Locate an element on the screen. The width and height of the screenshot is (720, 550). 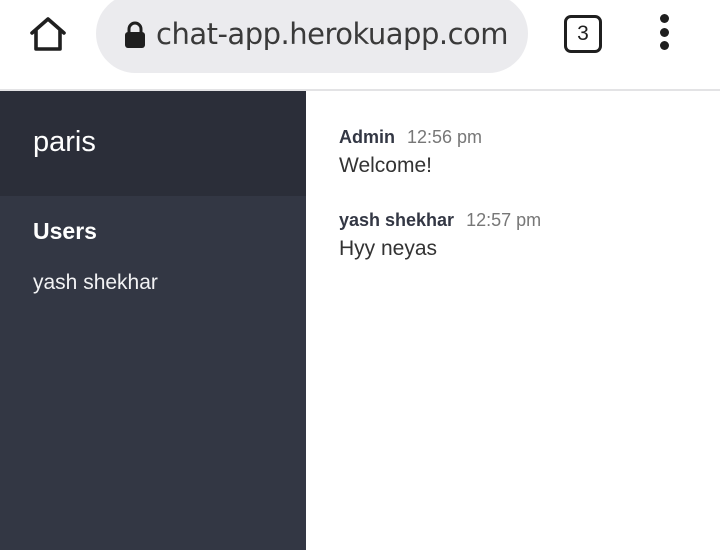
address-bar: chat-app.herokuapp.com is located at coordinates (312, 36).